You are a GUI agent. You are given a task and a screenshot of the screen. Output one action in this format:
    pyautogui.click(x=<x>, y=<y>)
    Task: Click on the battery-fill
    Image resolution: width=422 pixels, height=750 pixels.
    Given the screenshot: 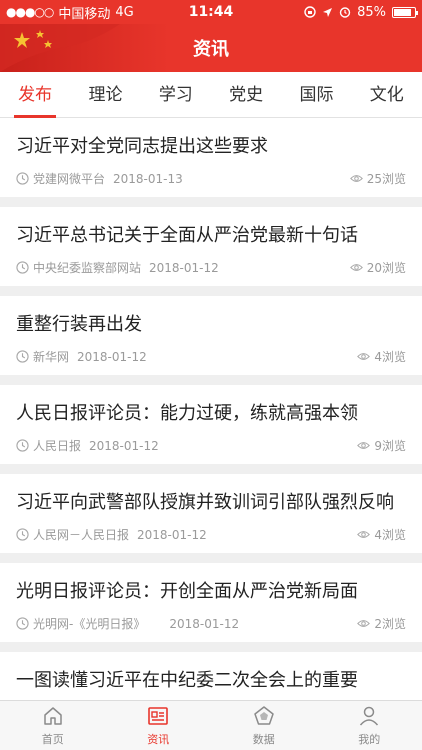 What is the action you would take?
    pyautogui.click(x=402, y=12)
    